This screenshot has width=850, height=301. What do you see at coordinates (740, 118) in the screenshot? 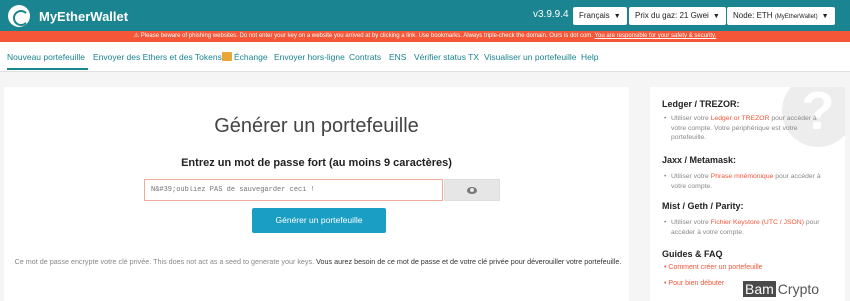
I see `ledger-trezor-link: Ledger or TREZOR` at bounding box center [740, 118].